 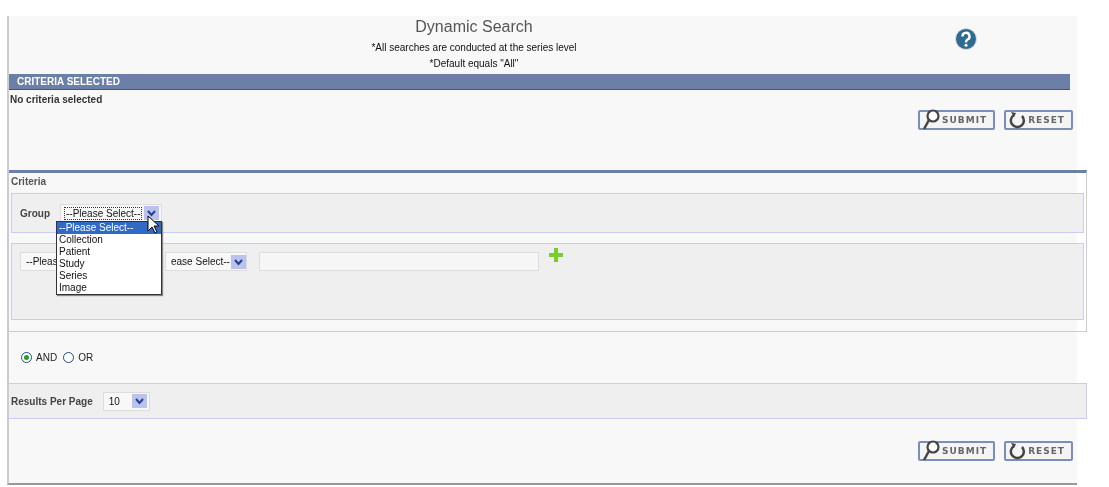 What do you see at coordinates (109, 288) in the screenshot?
I see `dropdown-option: Image` at bounding box center [109, 288].